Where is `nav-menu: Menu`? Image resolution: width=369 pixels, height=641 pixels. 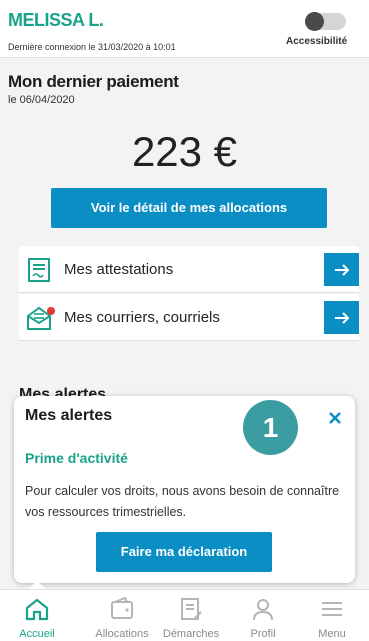
nav-menu: Menu is located at coordinates (332, 615).